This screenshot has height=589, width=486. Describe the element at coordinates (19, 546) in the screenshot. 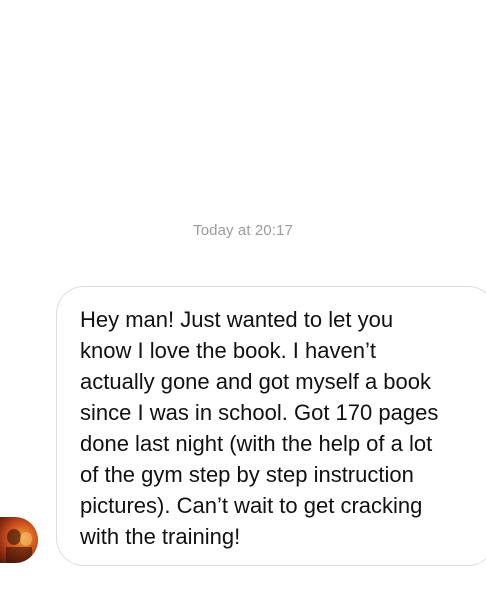

I see `avatar-photo-icon` at that location.